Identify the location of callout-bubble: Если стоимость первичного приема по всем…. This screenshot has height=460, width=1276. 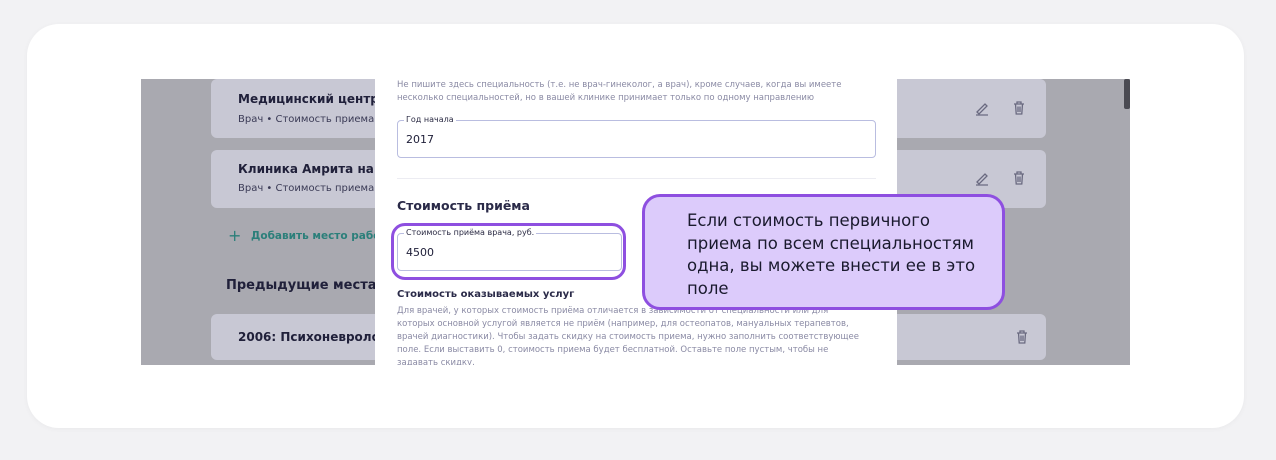
(823, 252).